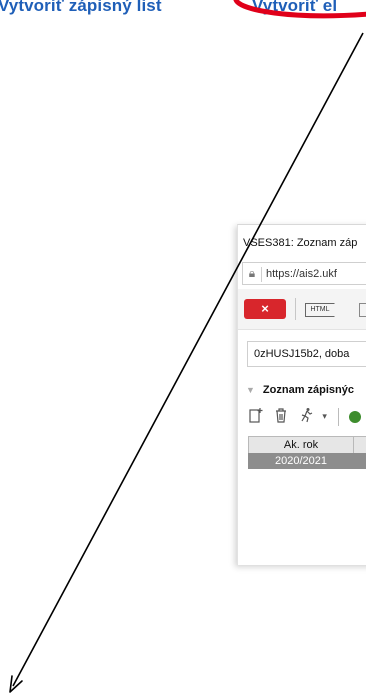 The height and width of the screenshot is (698, 366). Describe the element at coordinates (355, 417) in the screenshot. I see `green-status-icon` at that location.